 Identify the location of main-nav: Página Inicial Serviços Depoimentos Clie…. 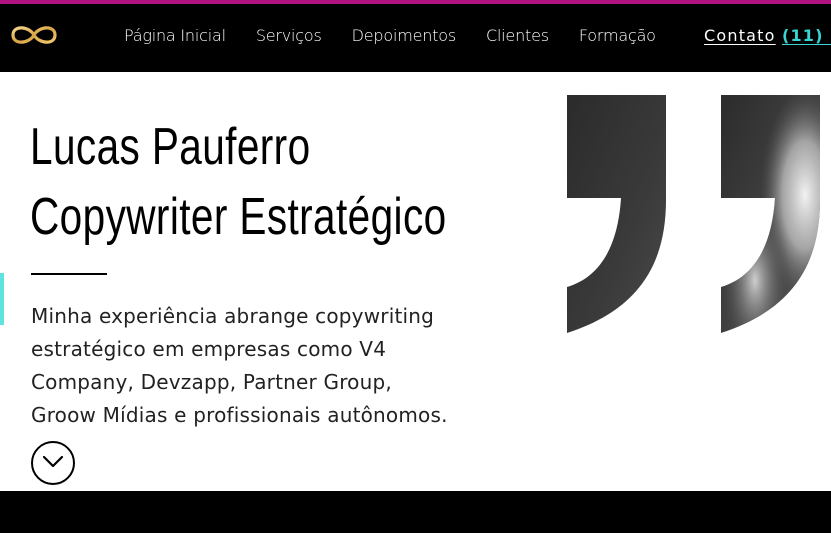
(405, 36).